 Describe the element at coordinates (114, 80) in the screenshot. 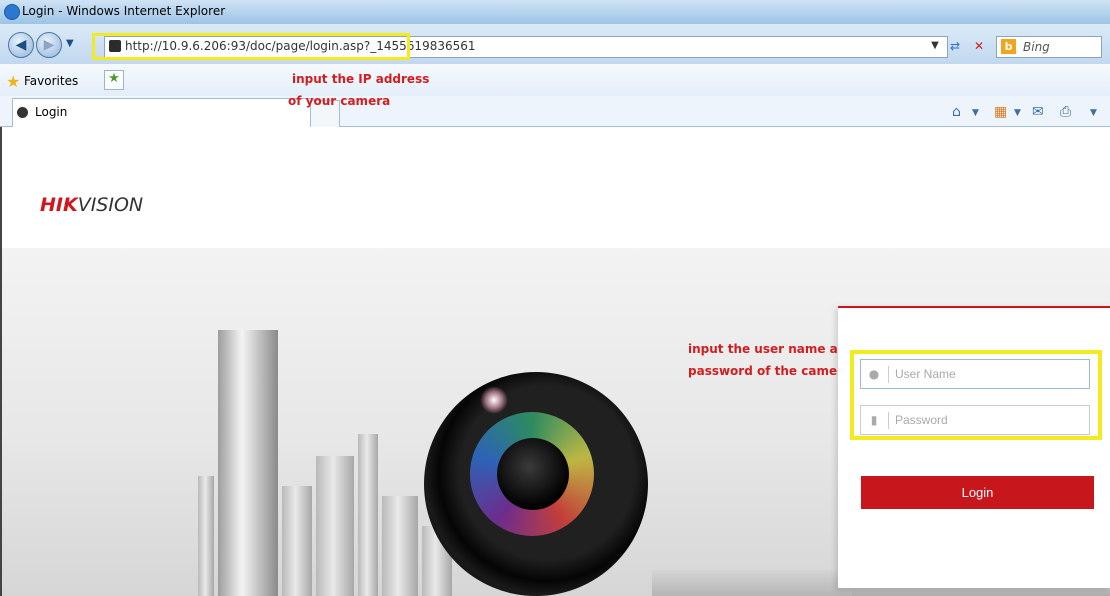

I see `add-favorite-icon: ★` at that location.